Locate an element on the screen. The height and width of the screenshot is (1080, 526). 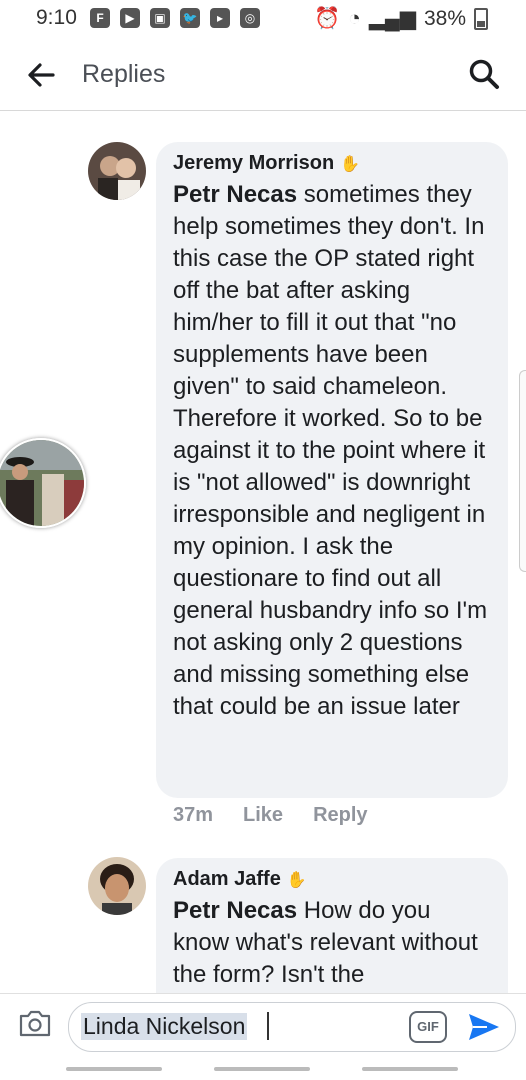
twitter-notification-icon: 🐦 is located at coordinates (190, 18).